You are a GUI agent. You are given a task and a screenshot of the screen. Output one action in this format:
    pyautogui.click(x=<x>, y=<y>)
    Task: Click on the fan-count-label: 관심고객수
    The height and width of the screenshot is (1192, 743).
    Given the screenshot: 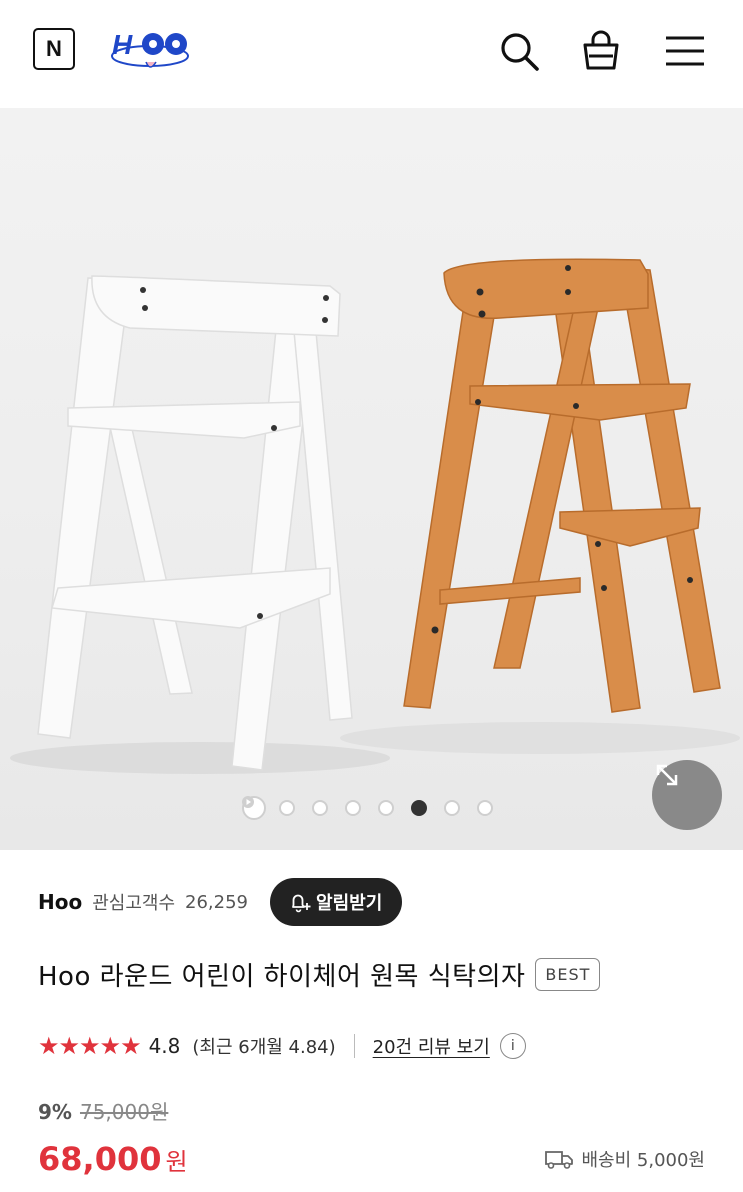 What is the action you would take?
    pyautogui.click(x=134, y=903)
    